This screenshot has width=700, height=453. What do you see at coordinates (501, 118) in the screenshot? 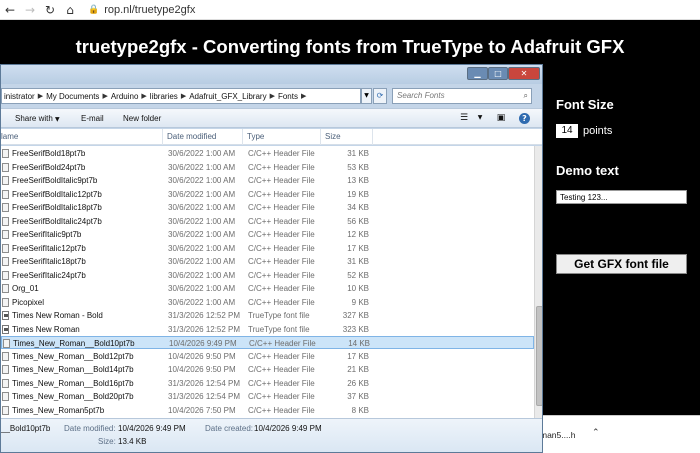
I see `preview-pane-icon: ▣` at bounding box center [501, 118].